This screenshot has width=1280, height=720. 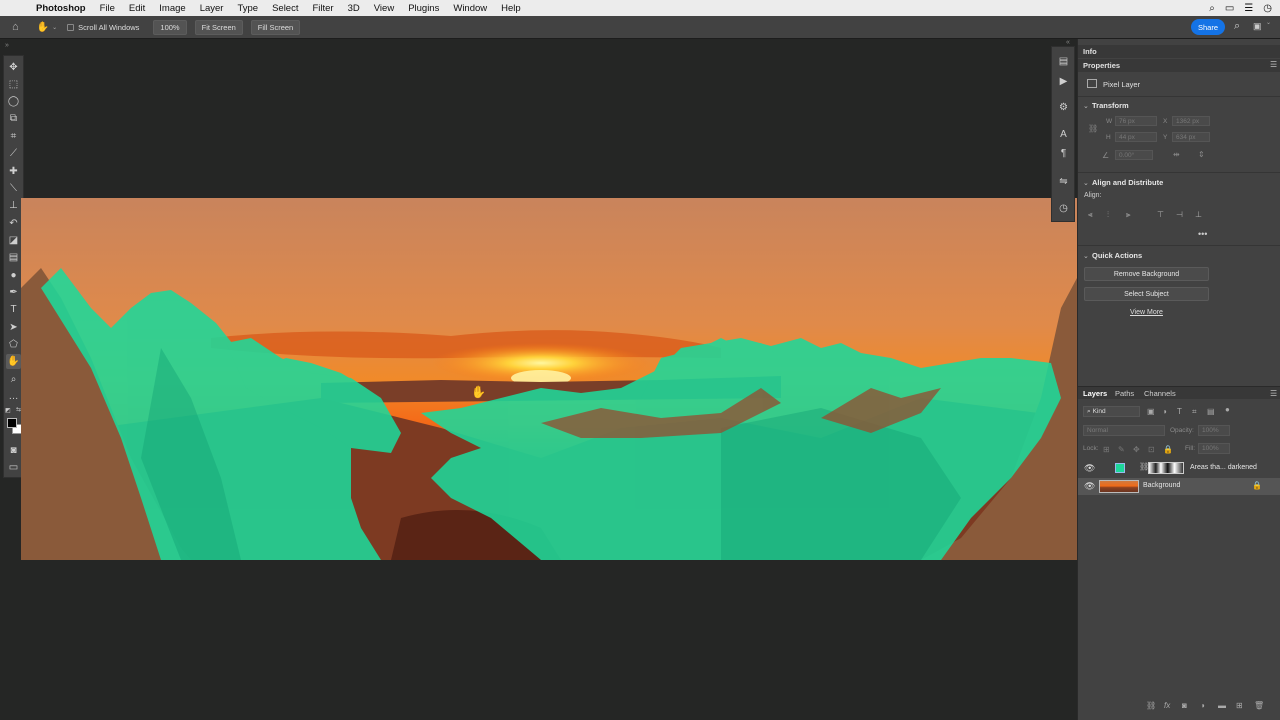 What do you see at coordinates (1201, 154) in the screenshot?
I see `flip-vertical-icon: ⇕` at bounding box center [1201, 154].